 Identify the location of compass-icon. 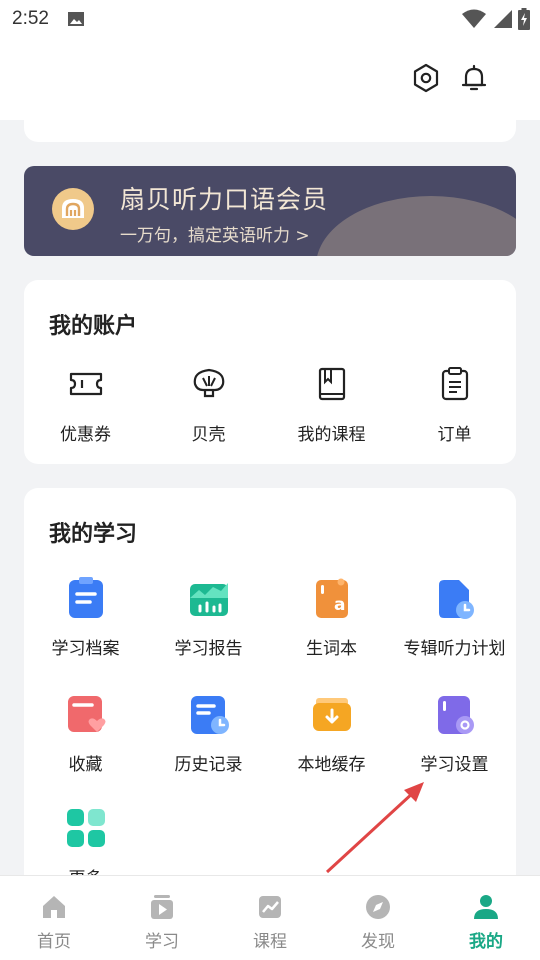
(378, 907).